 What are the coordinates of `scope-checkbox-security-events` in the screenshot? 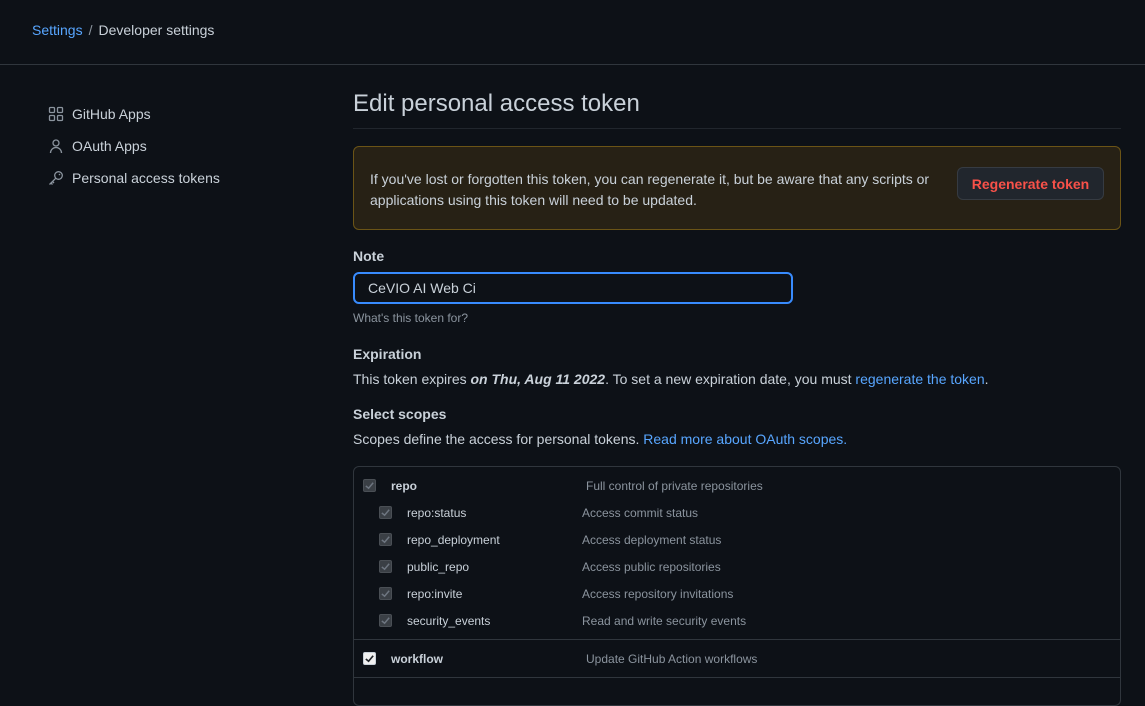 It's located at (385, 620).